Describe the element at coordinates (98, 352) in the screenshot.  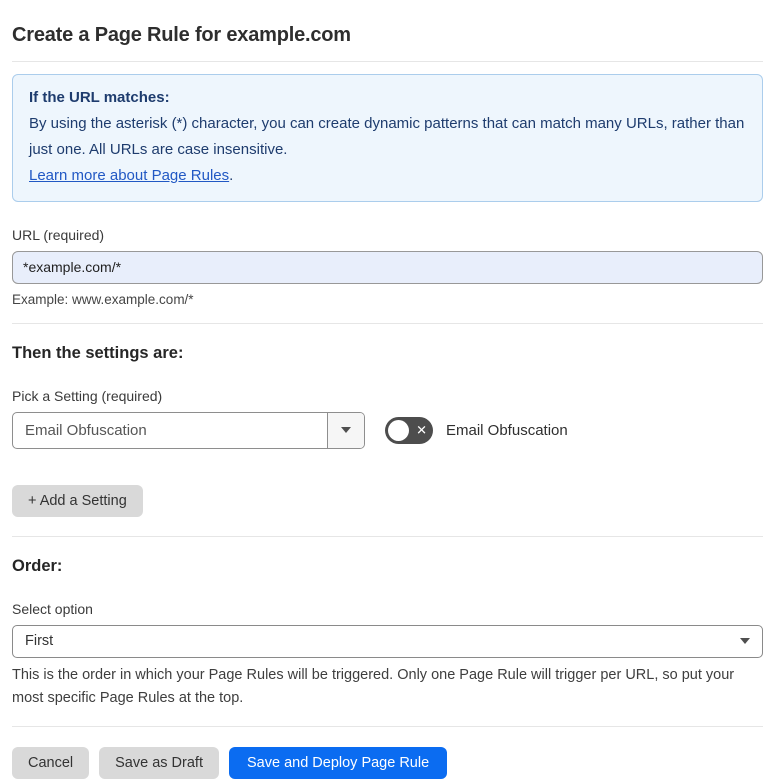
I see `settings-section-heading: Then the settings are:` at that location.